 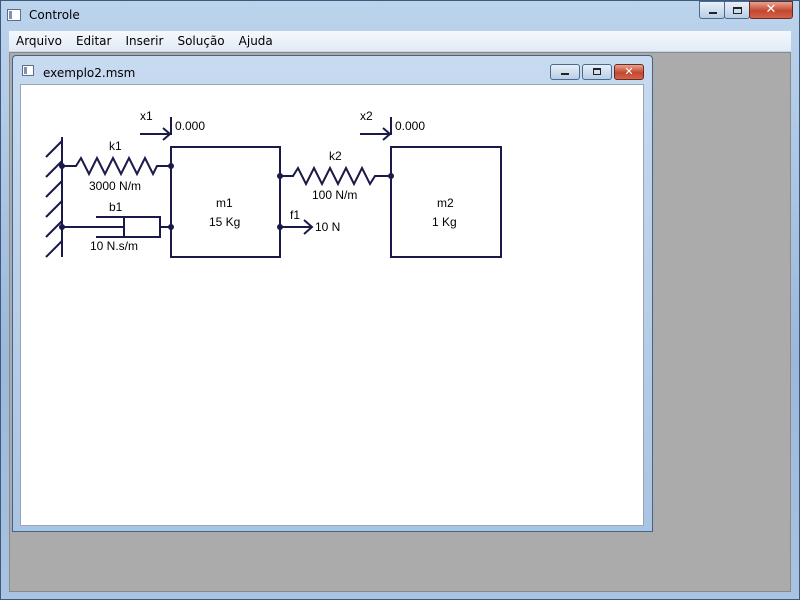 I want to click on menu-editar: Editar, so click(x=94, y=41).